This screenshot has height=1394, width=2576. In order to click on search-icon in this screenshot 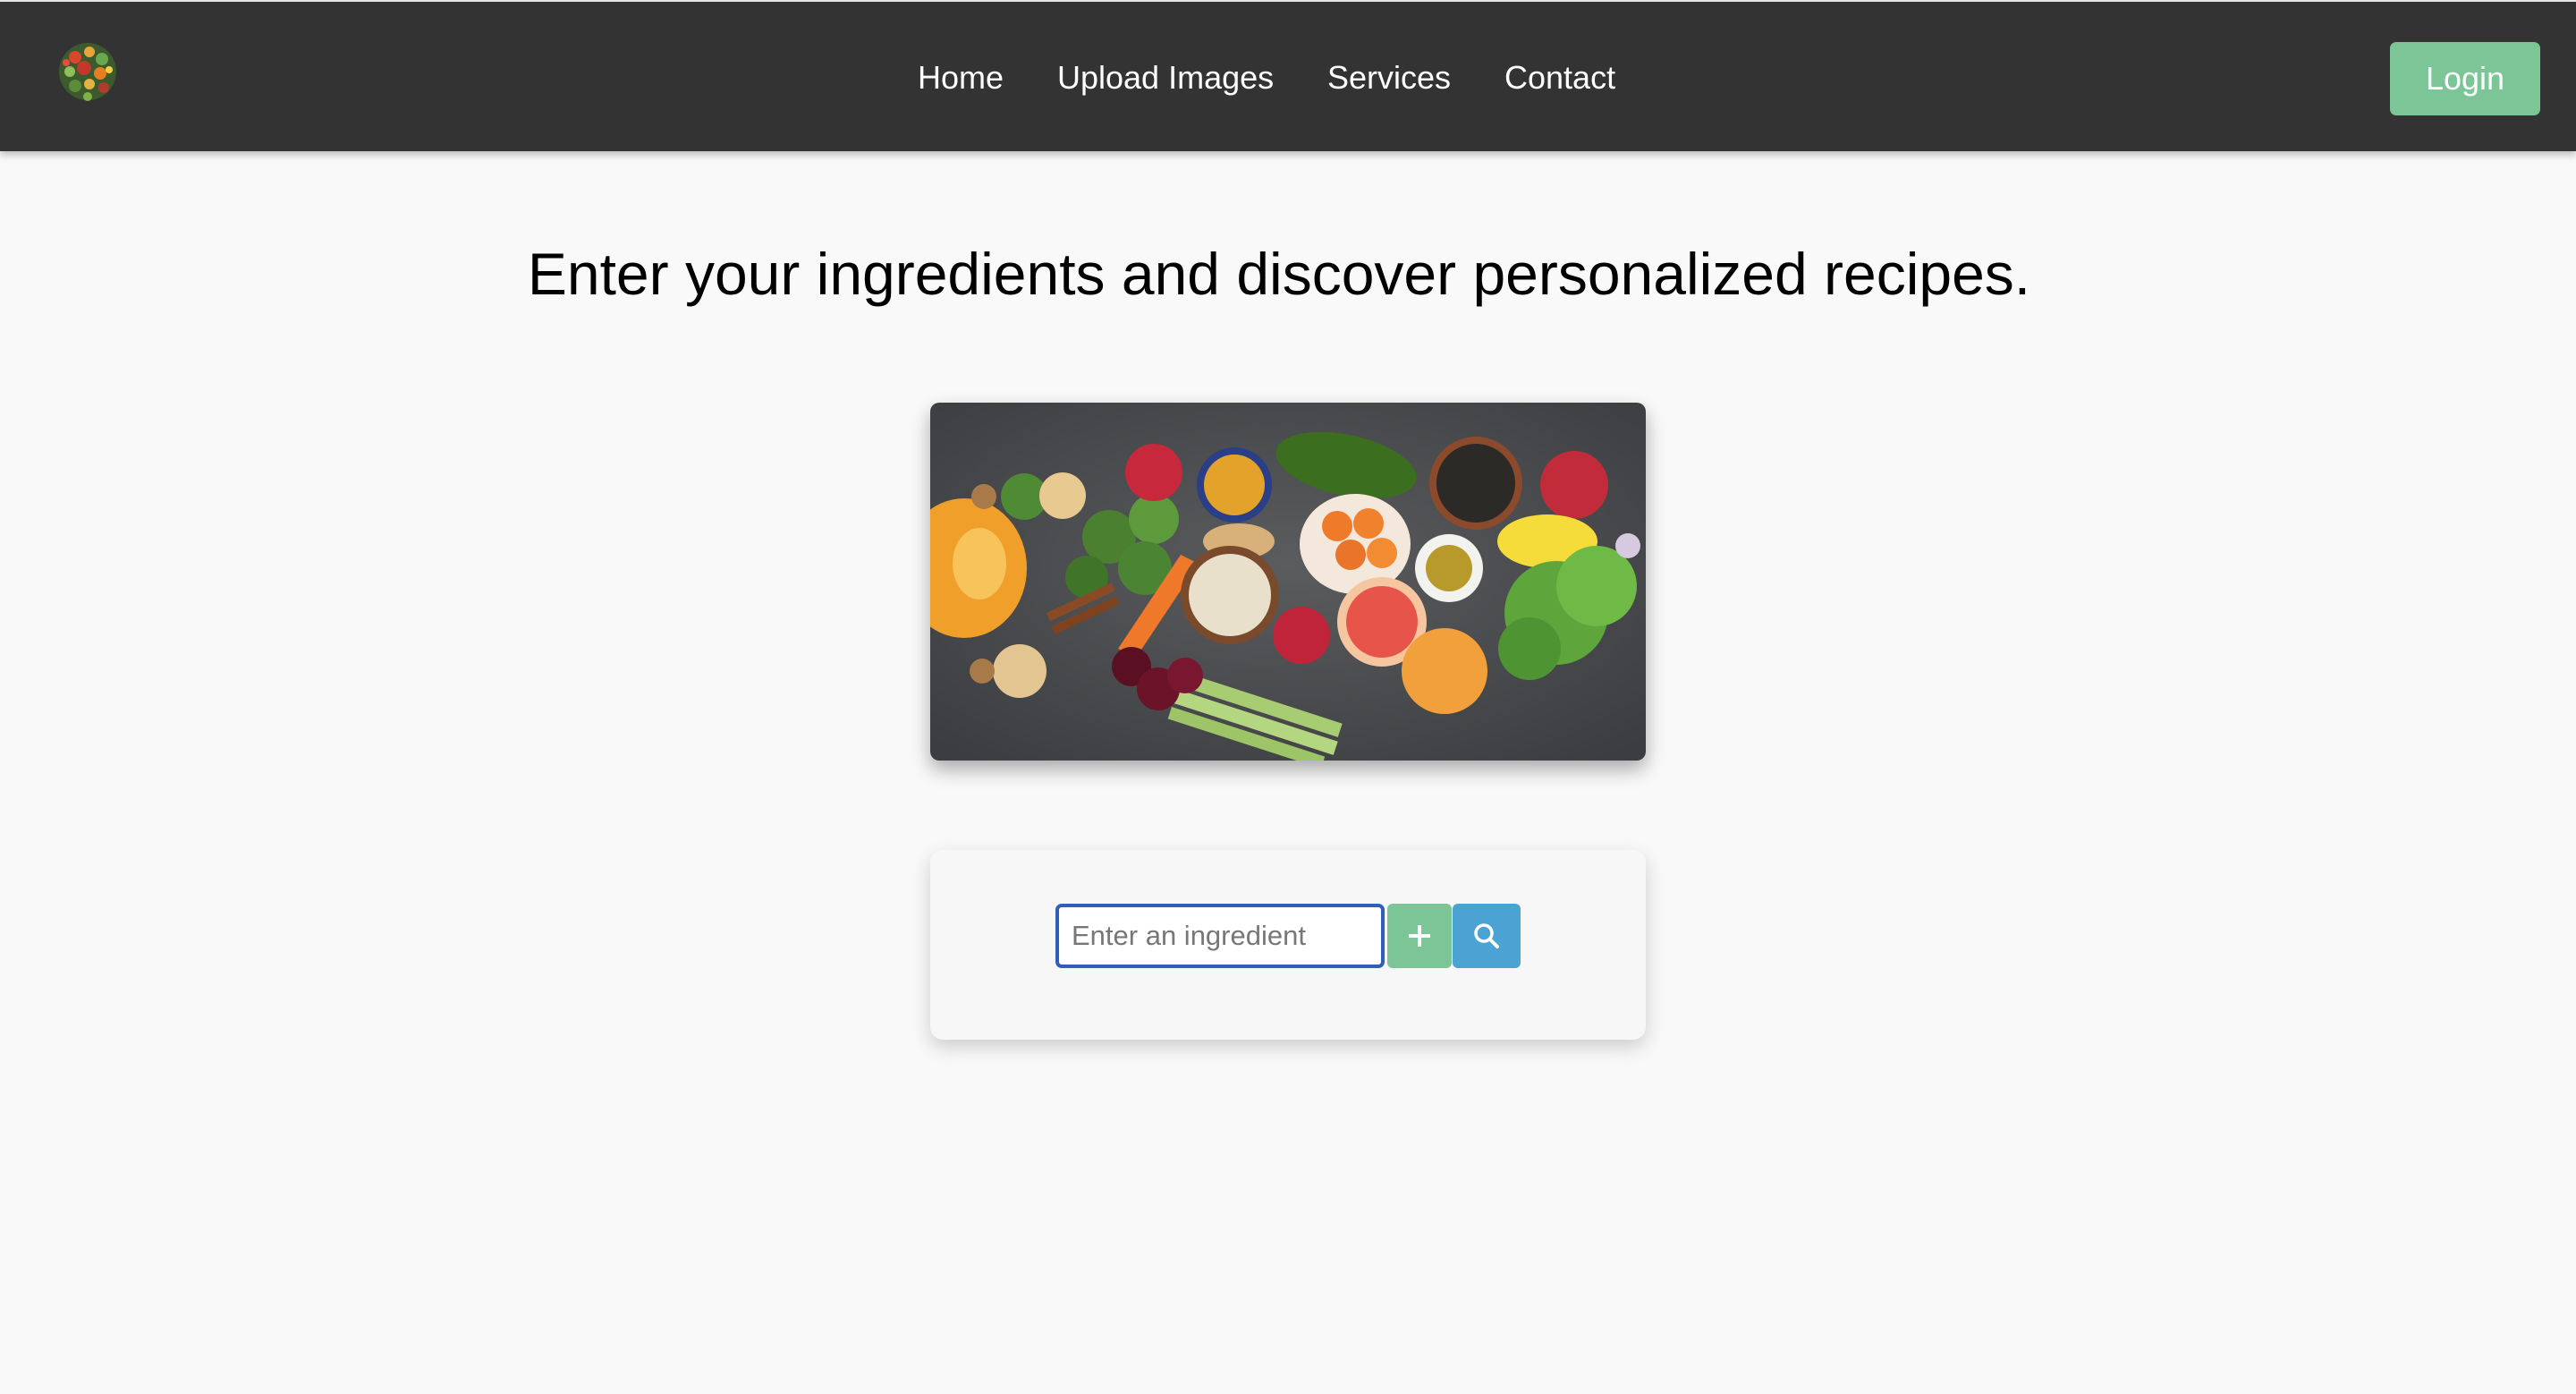, I will do `click(1486, 935)`.